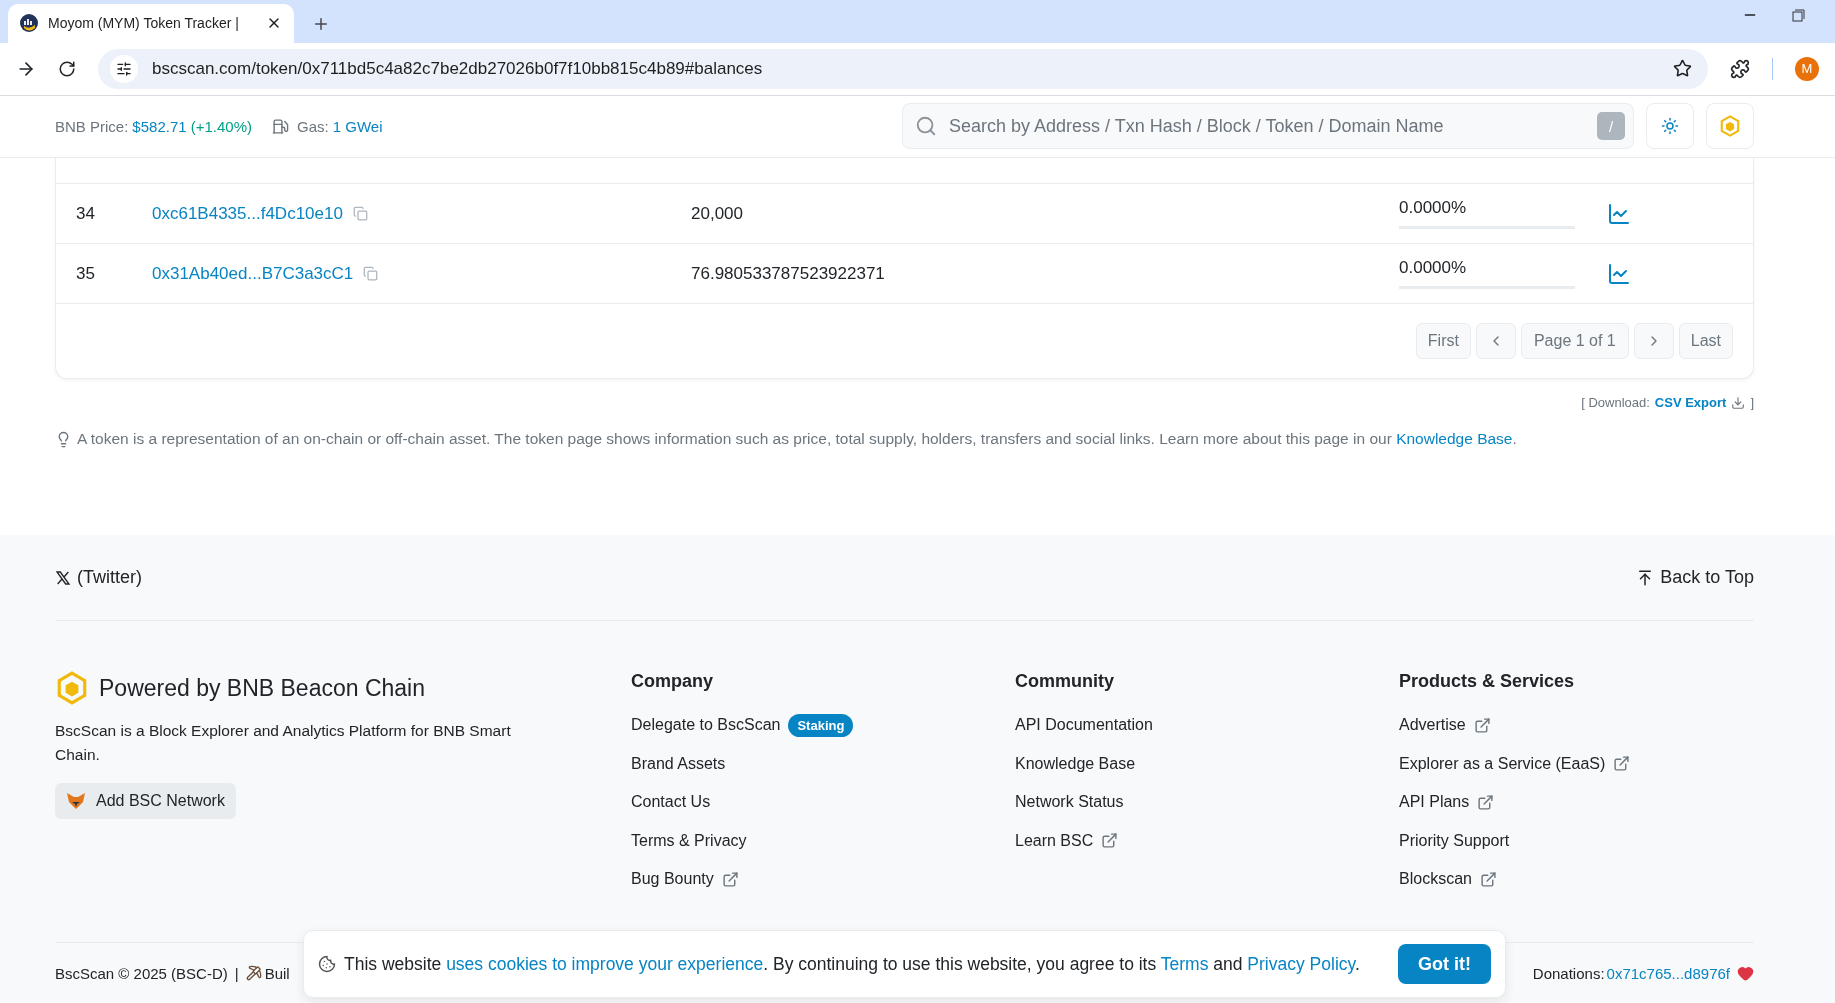 The width and height of the screenshot is (1835, 1003). I want to click on footer-column-title: Products & Services, so click(1487, 681).